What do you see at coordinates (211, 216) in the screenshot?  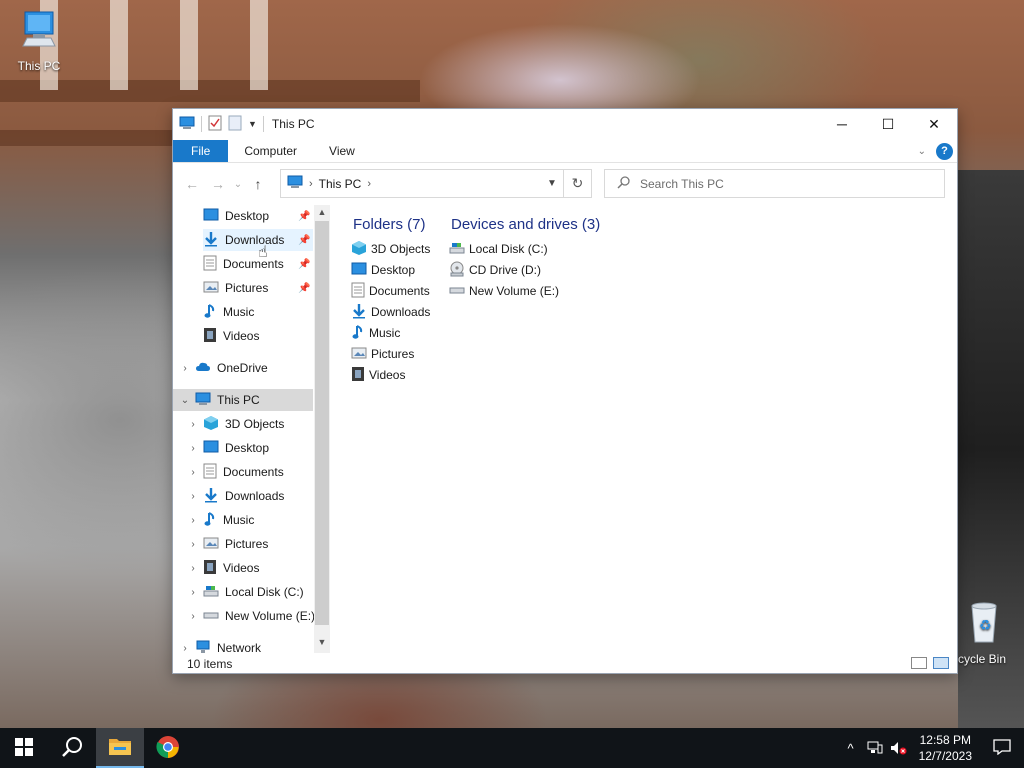 I see `desktop-icon` at bounding box center [211, 216].